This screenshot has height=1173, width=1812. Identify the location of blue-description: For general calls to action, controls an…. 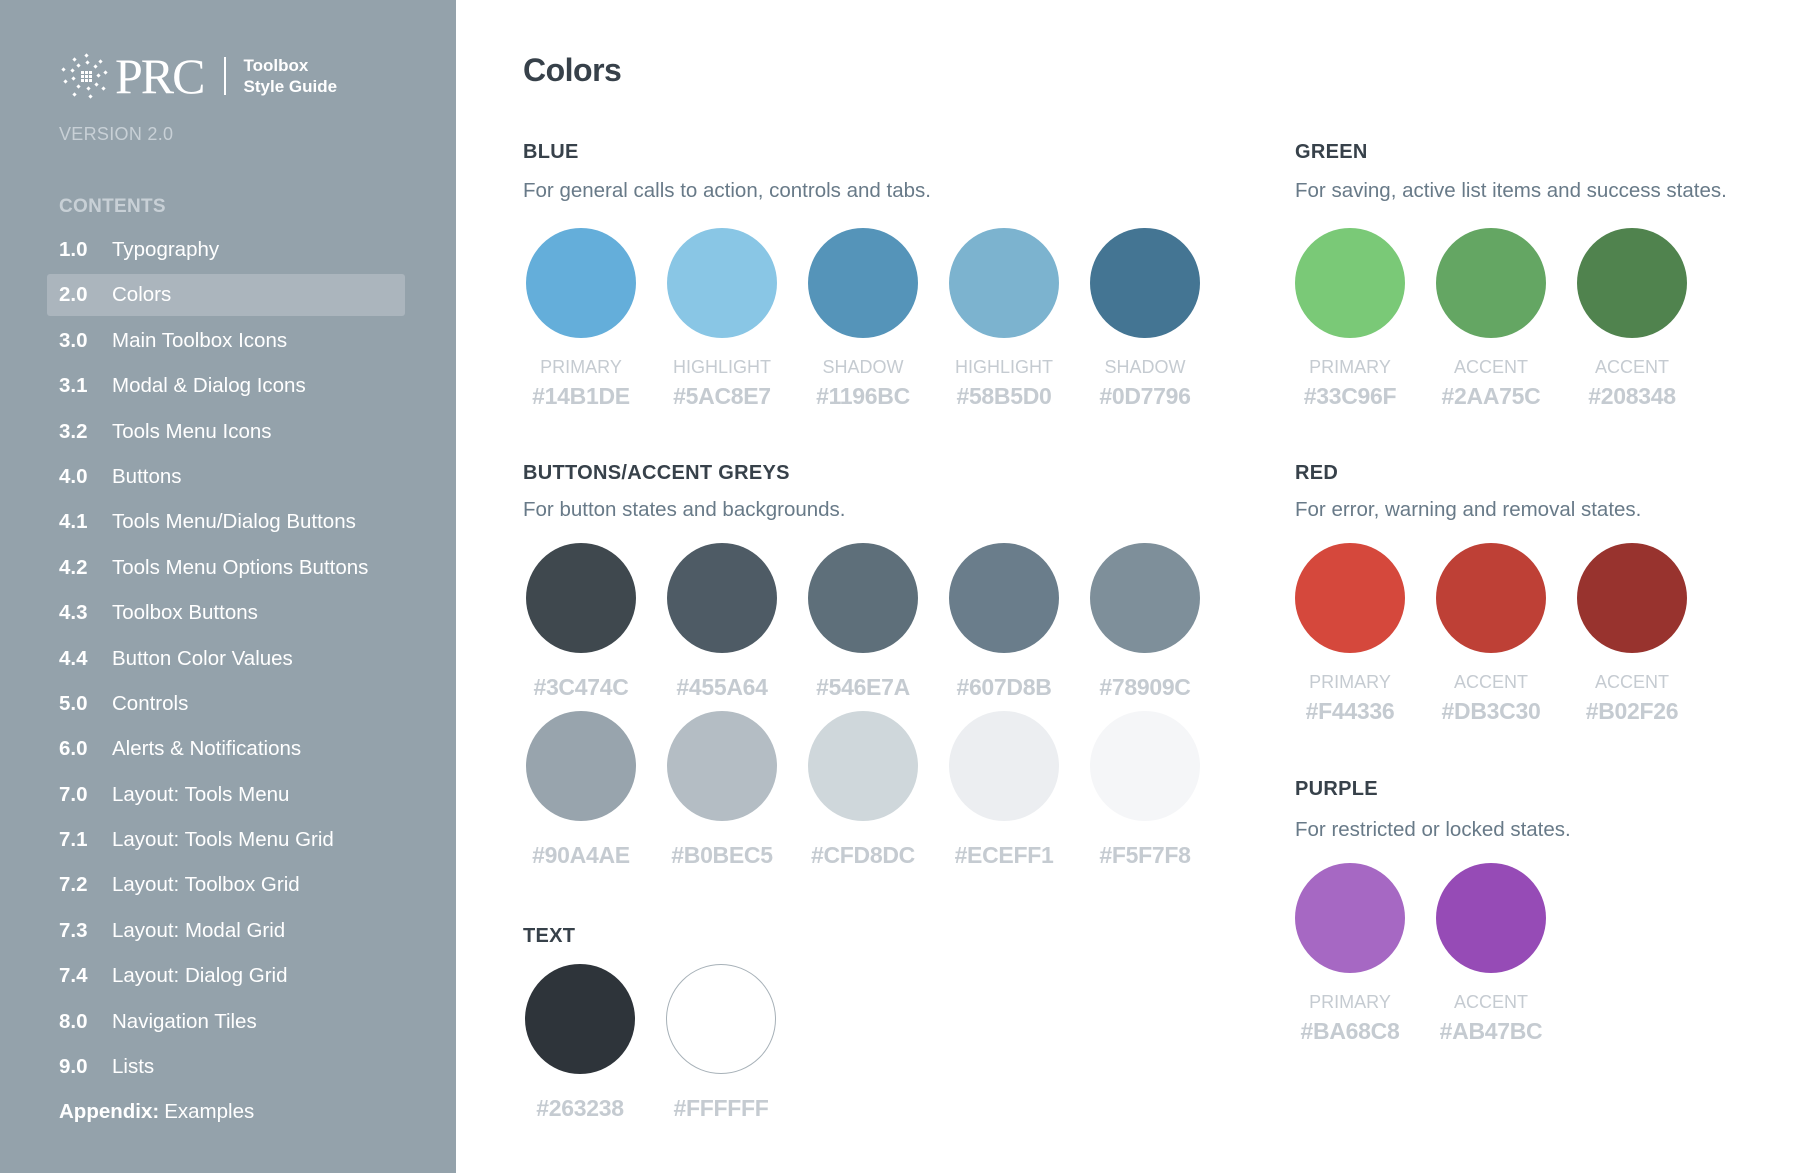
(727, 190).